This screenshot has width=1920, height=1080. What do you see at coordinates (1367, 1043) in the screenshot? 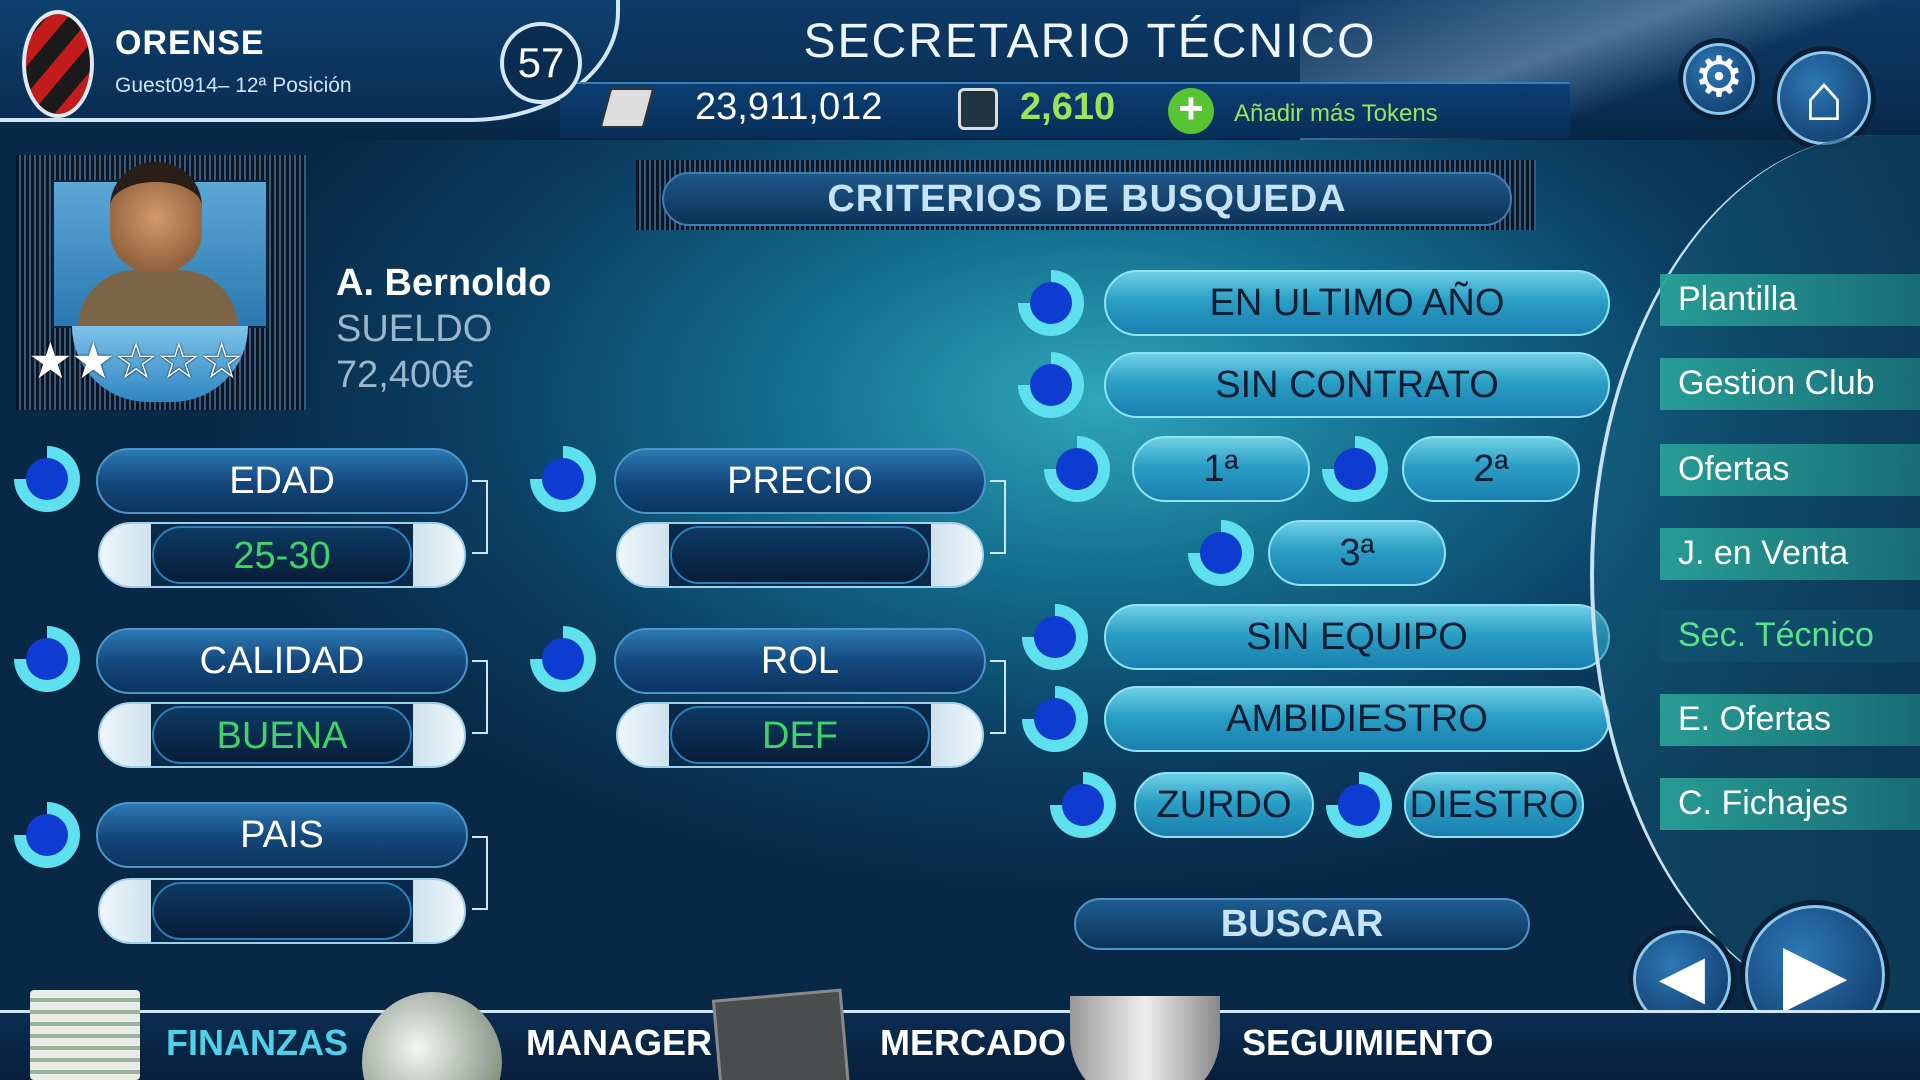
I see `footer-tab-seguimiento: SEGUIMIENTO` at bounding box center [1367, 1043].